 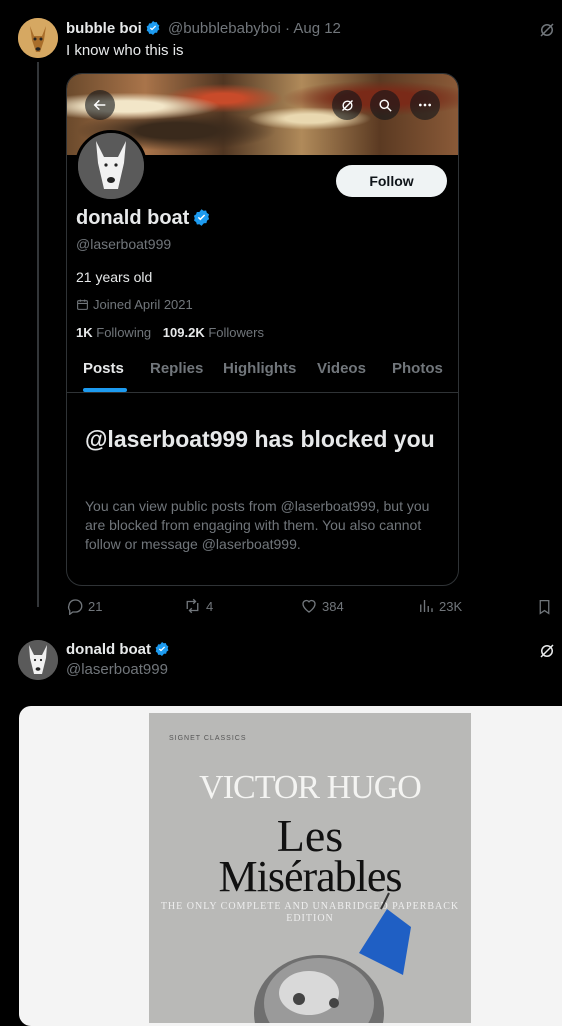 What do you see at coordinates (84, 606) in the screenshot?
I see `reply-button: 21` at bounding box center [84, 606].